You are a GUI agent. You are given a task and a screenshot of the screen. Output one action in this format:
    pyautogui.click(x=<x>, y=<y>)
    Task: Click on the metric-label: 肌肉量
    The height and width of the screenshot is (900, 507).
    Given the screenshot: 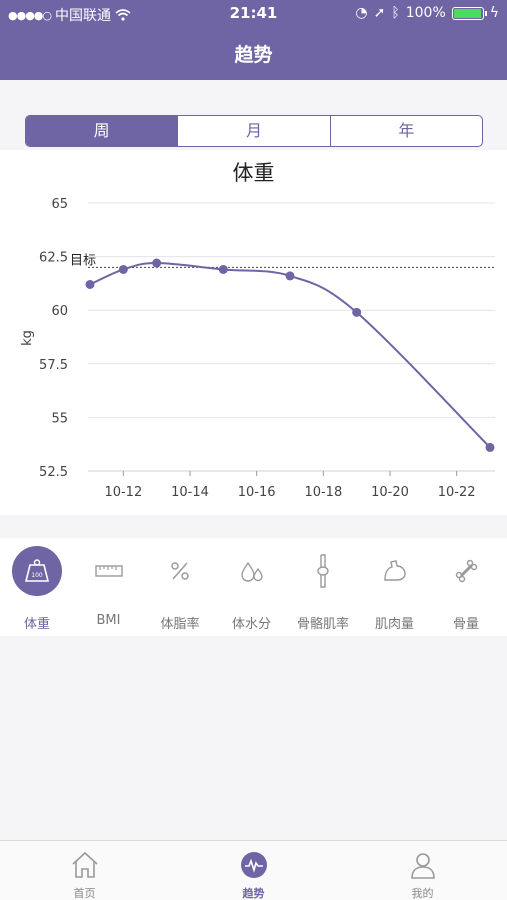 What is the action you would take?
    pyautogui.click(x=394, y=624)
    